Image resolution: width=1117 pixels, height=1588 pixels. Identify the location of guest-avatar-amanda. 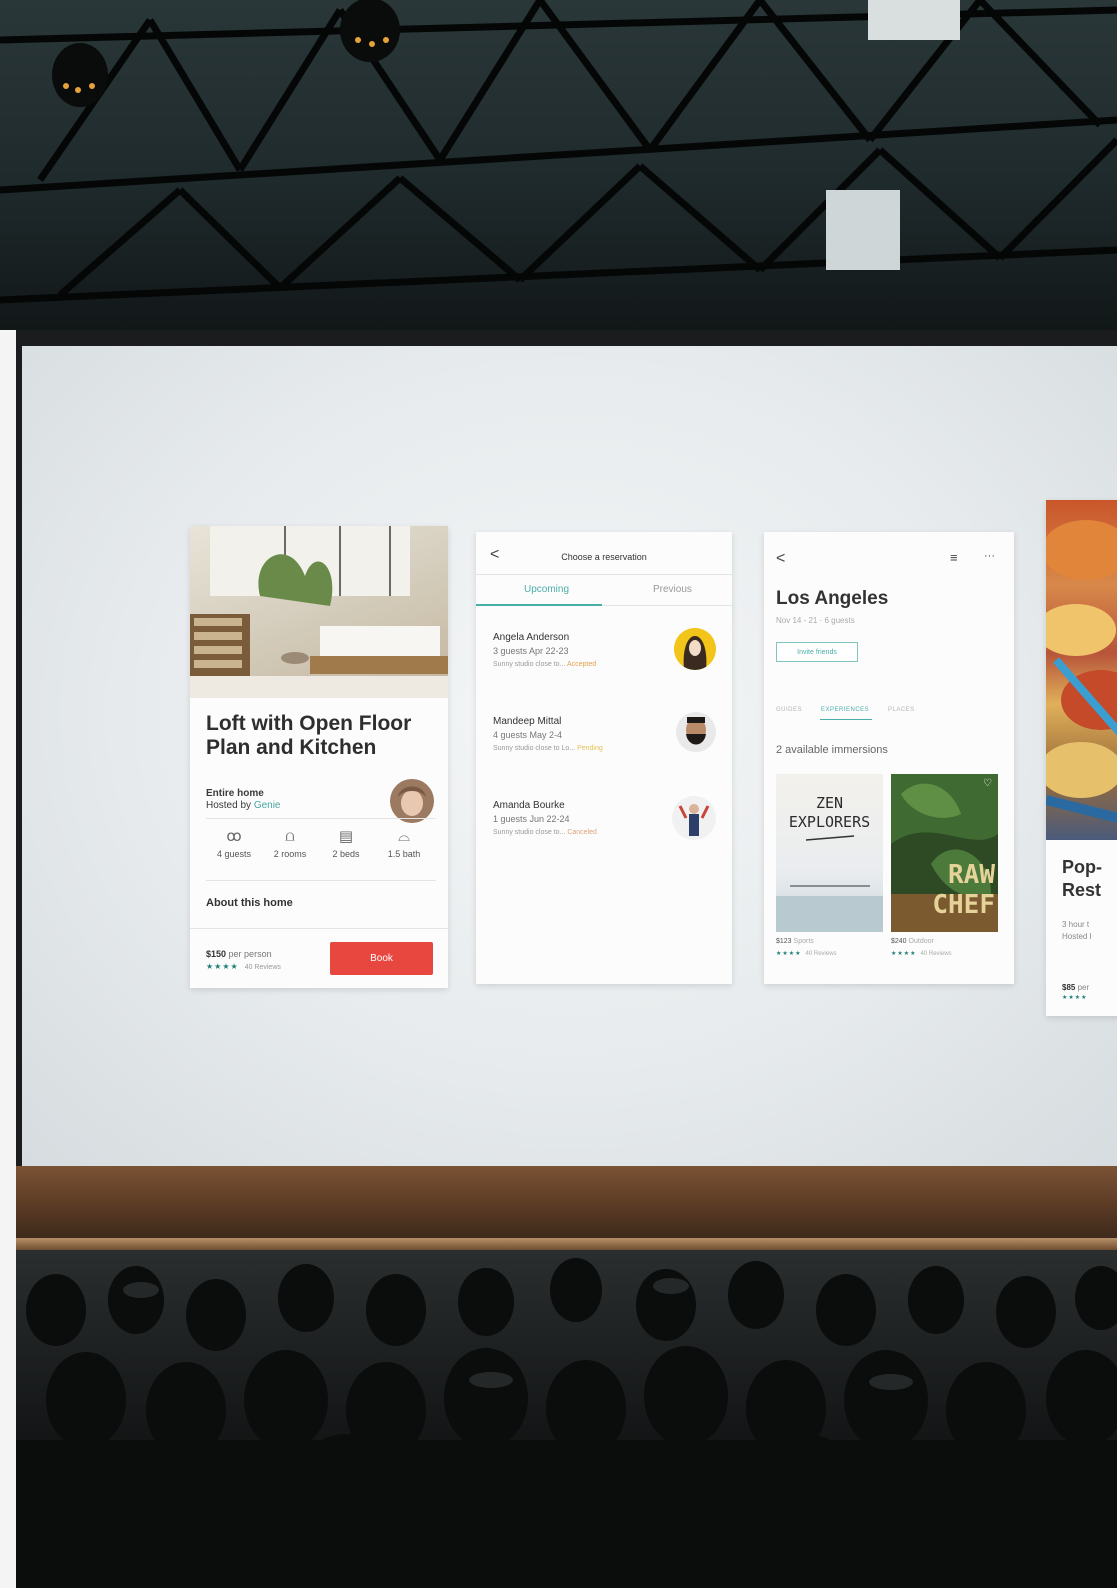
(694, 818).